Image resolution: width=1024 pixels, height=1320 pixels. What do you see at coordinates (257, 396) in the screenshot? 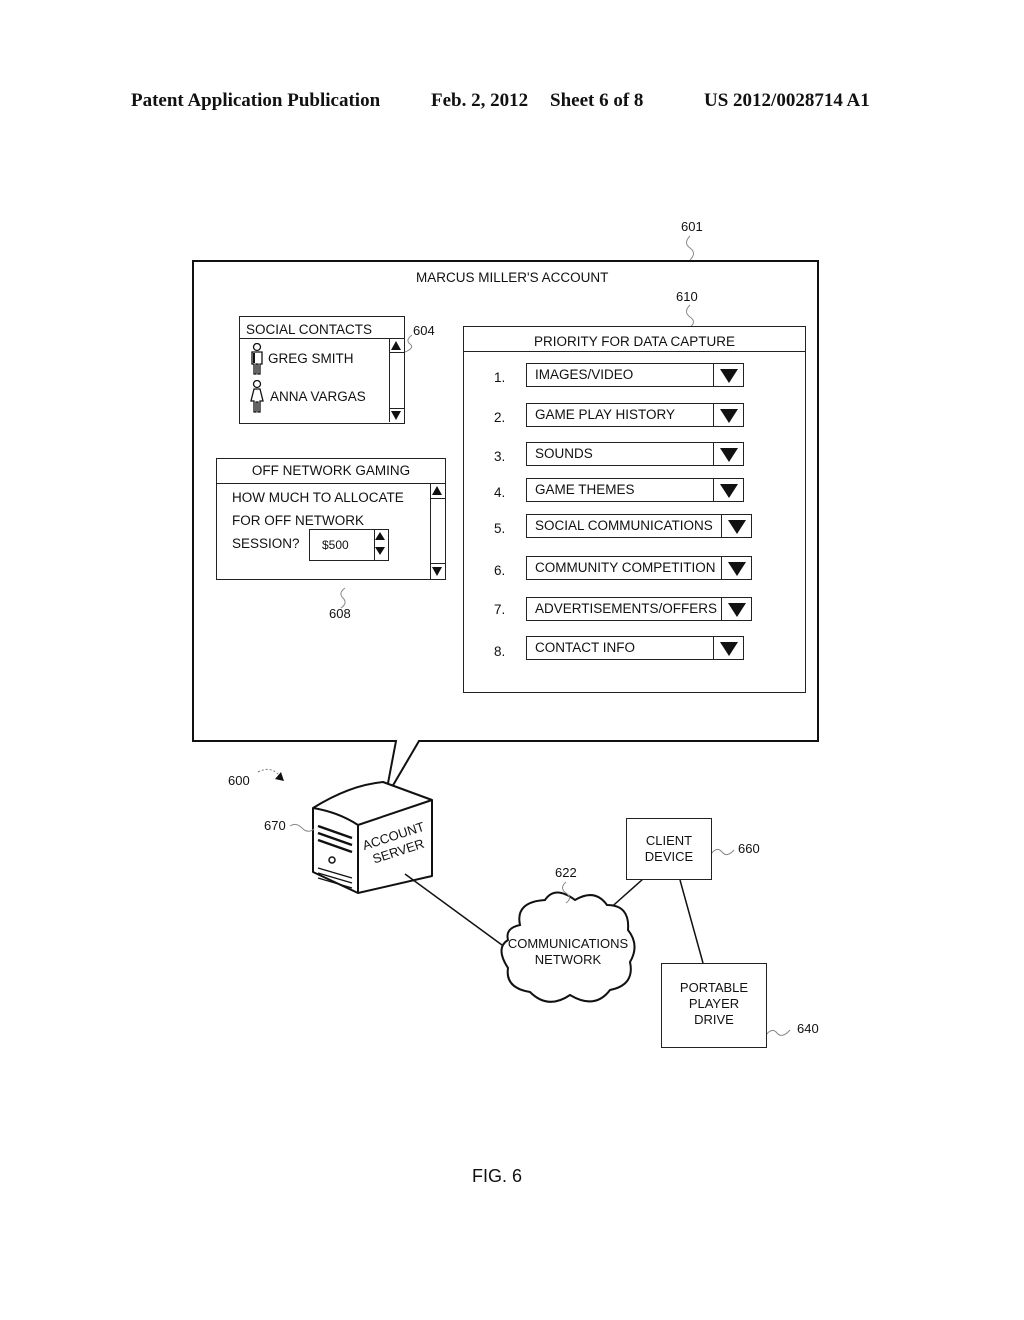
I see `female-person-icon` at bounding box center [257, 396].